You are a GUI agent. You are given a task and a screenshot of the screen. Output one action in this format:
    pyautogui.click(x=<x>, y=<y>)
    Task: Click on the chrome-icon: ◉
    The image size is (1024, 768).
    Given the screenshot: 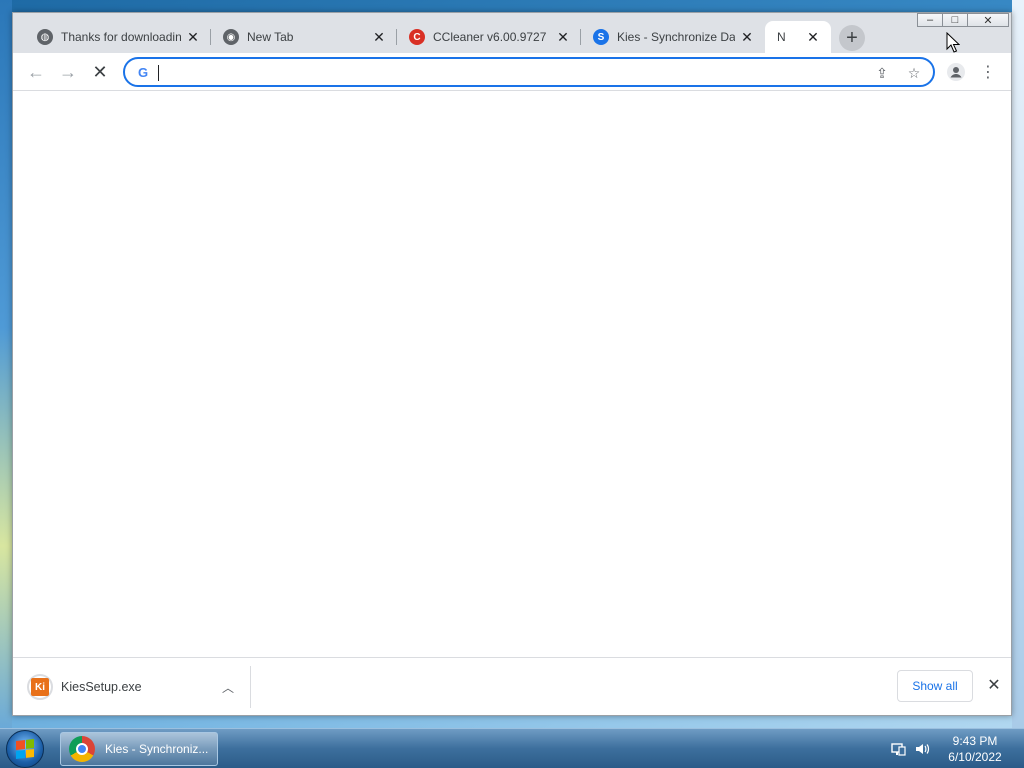 What is the action you would take?
    pyautogui.click(x=231, y=37)
    